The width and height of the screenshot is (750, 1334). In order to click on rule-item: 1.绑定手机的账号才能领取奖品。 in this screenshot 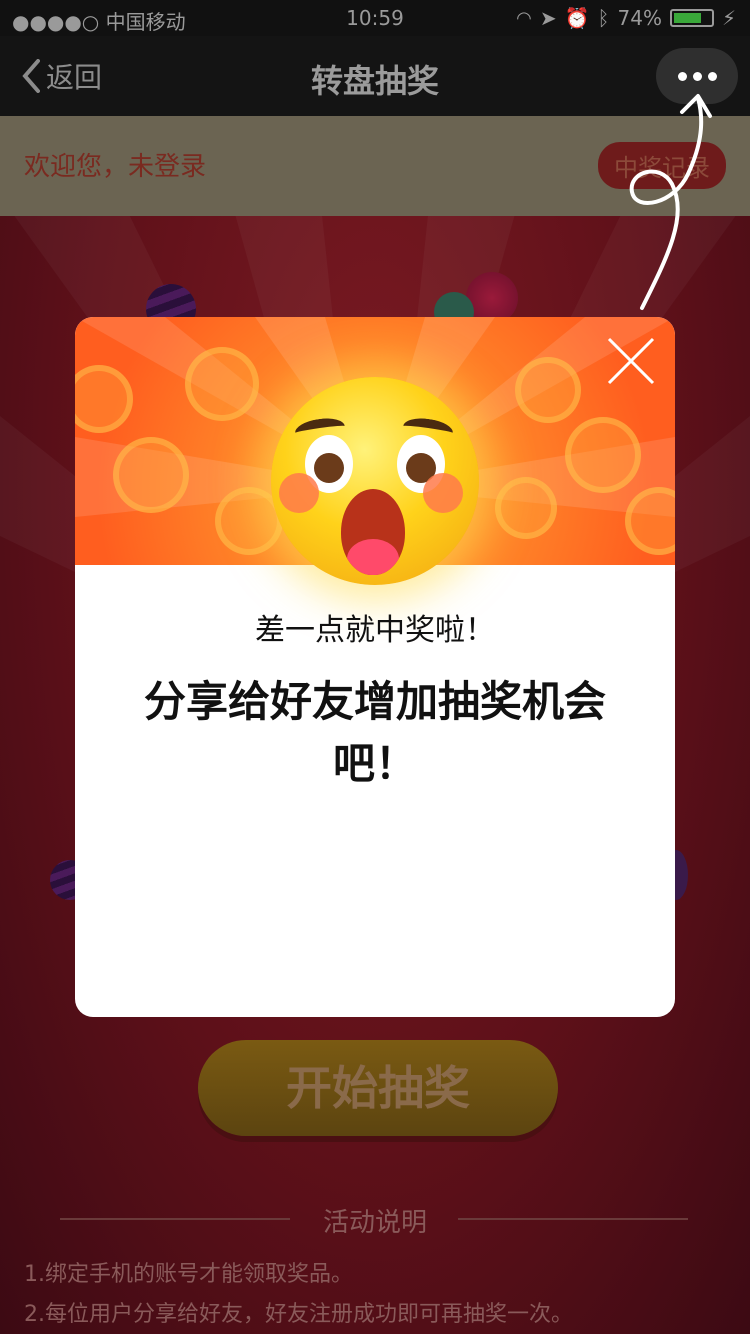, I will do `click(188, 1274)`.